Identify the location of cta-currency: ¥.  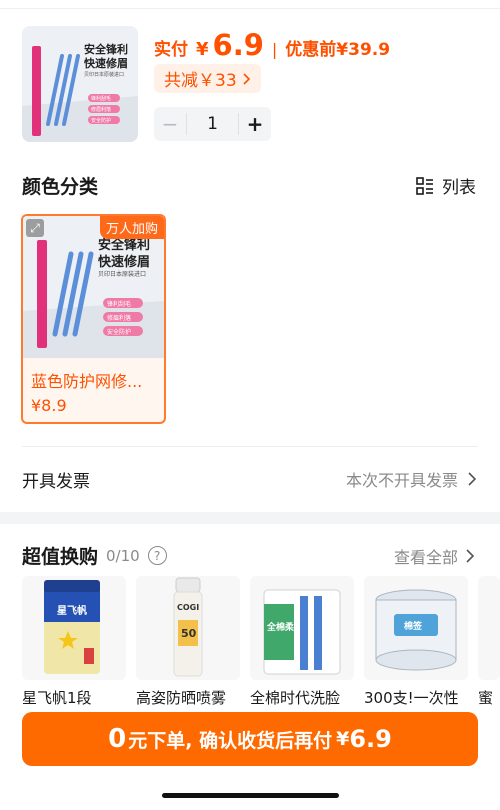
(343, 739).